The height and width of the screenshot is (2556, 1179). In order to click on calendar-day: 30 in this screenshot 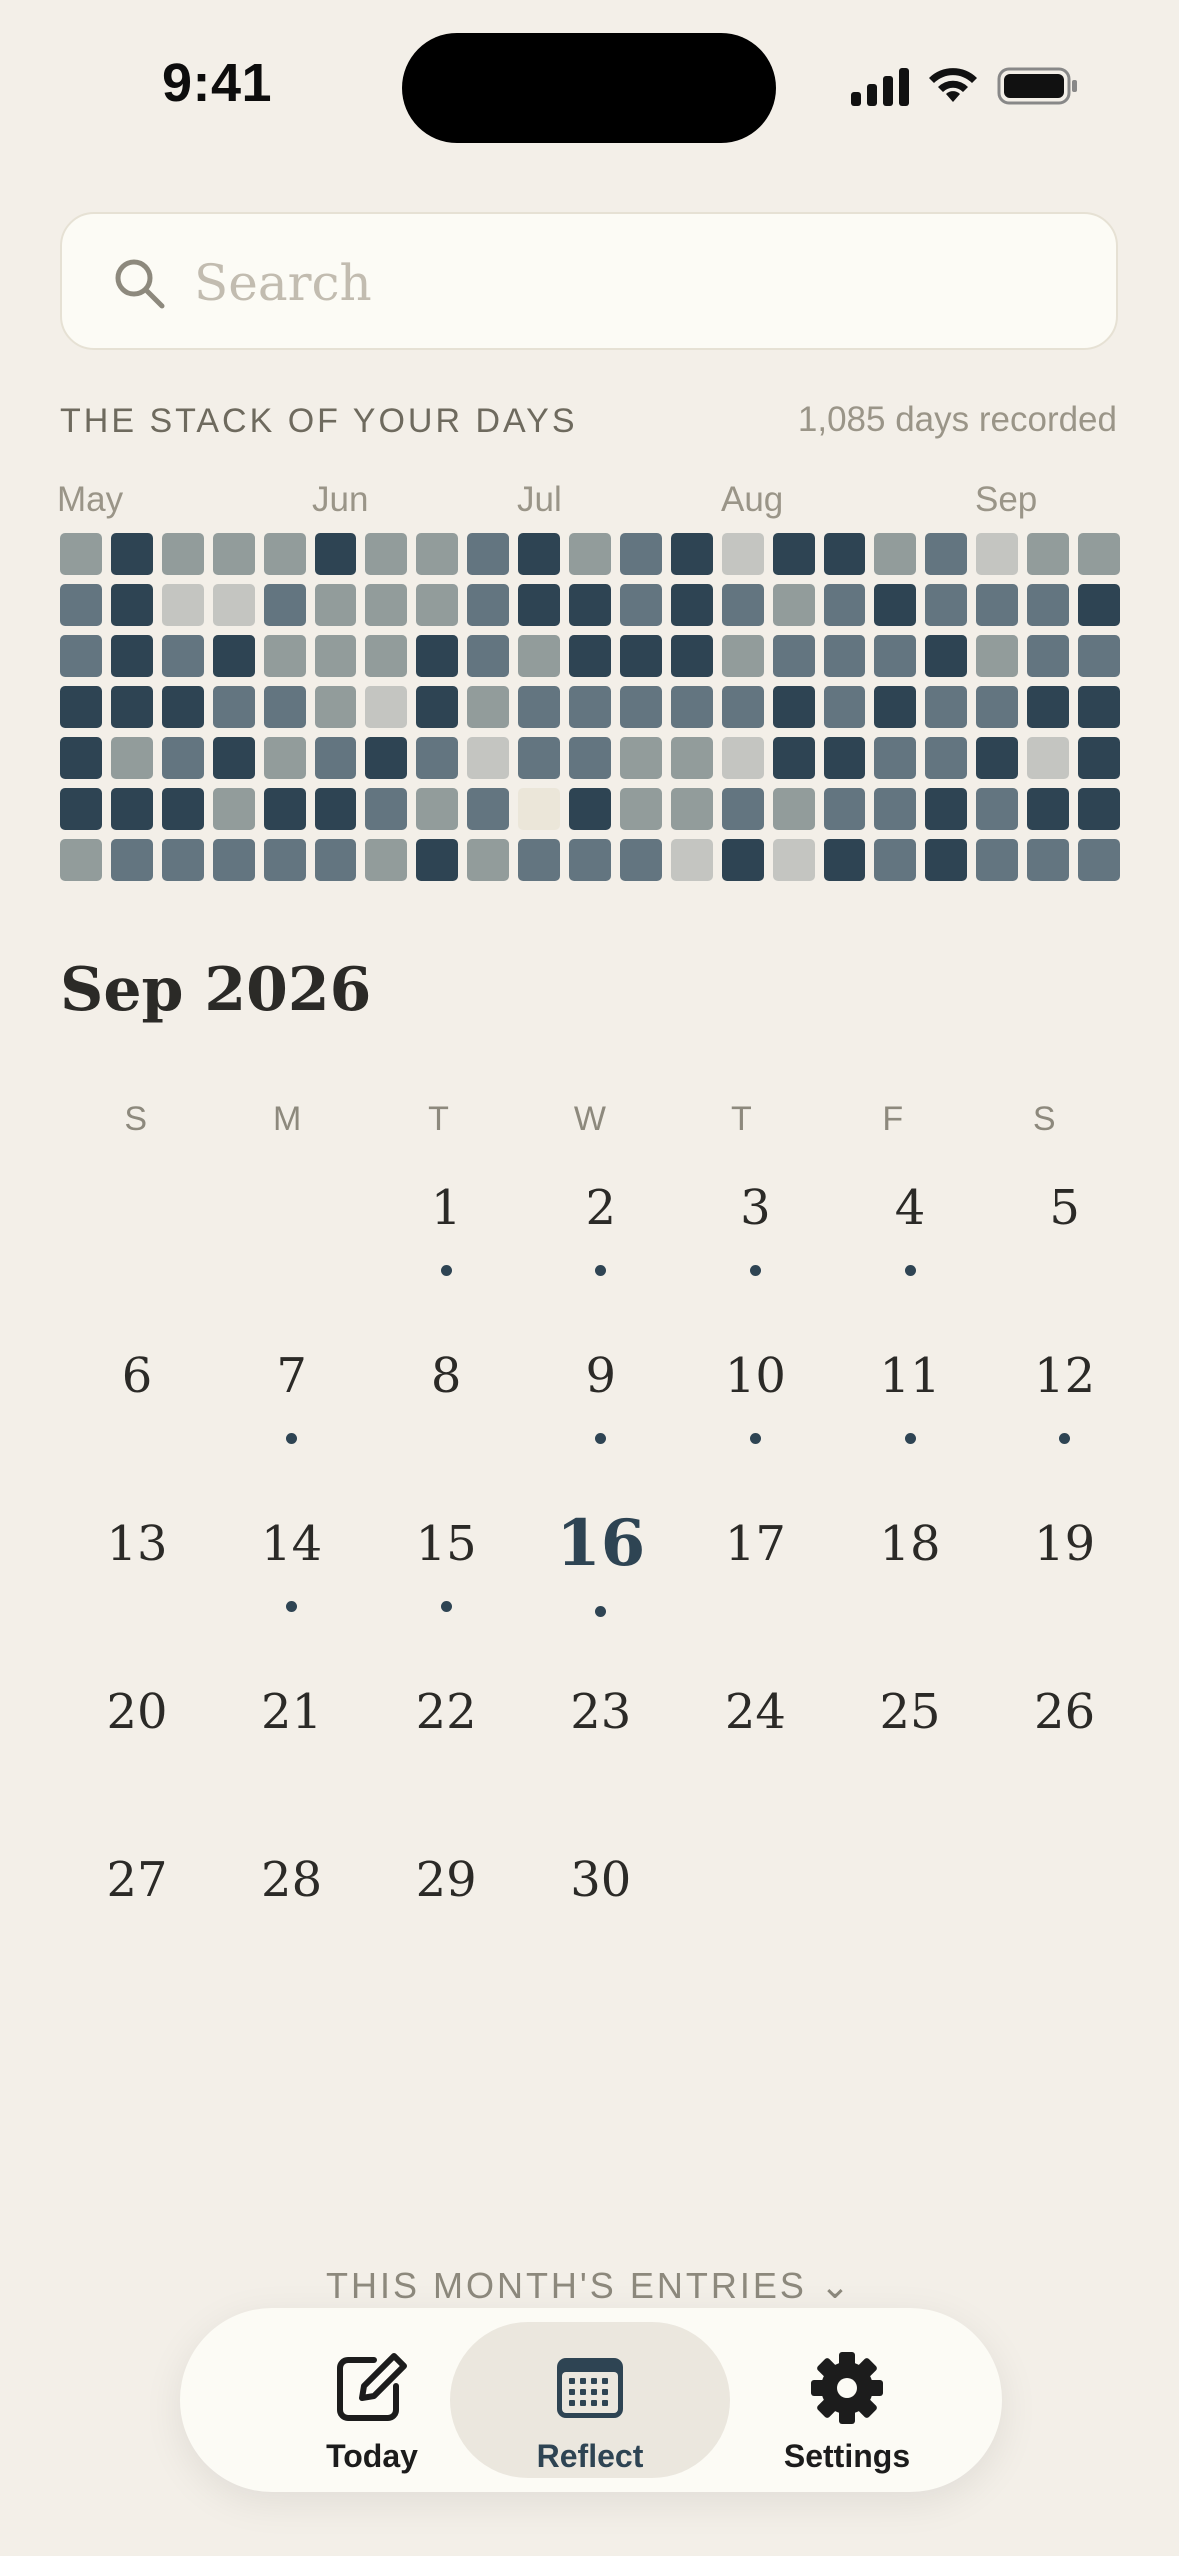, I will do `click(601, 1880)`.